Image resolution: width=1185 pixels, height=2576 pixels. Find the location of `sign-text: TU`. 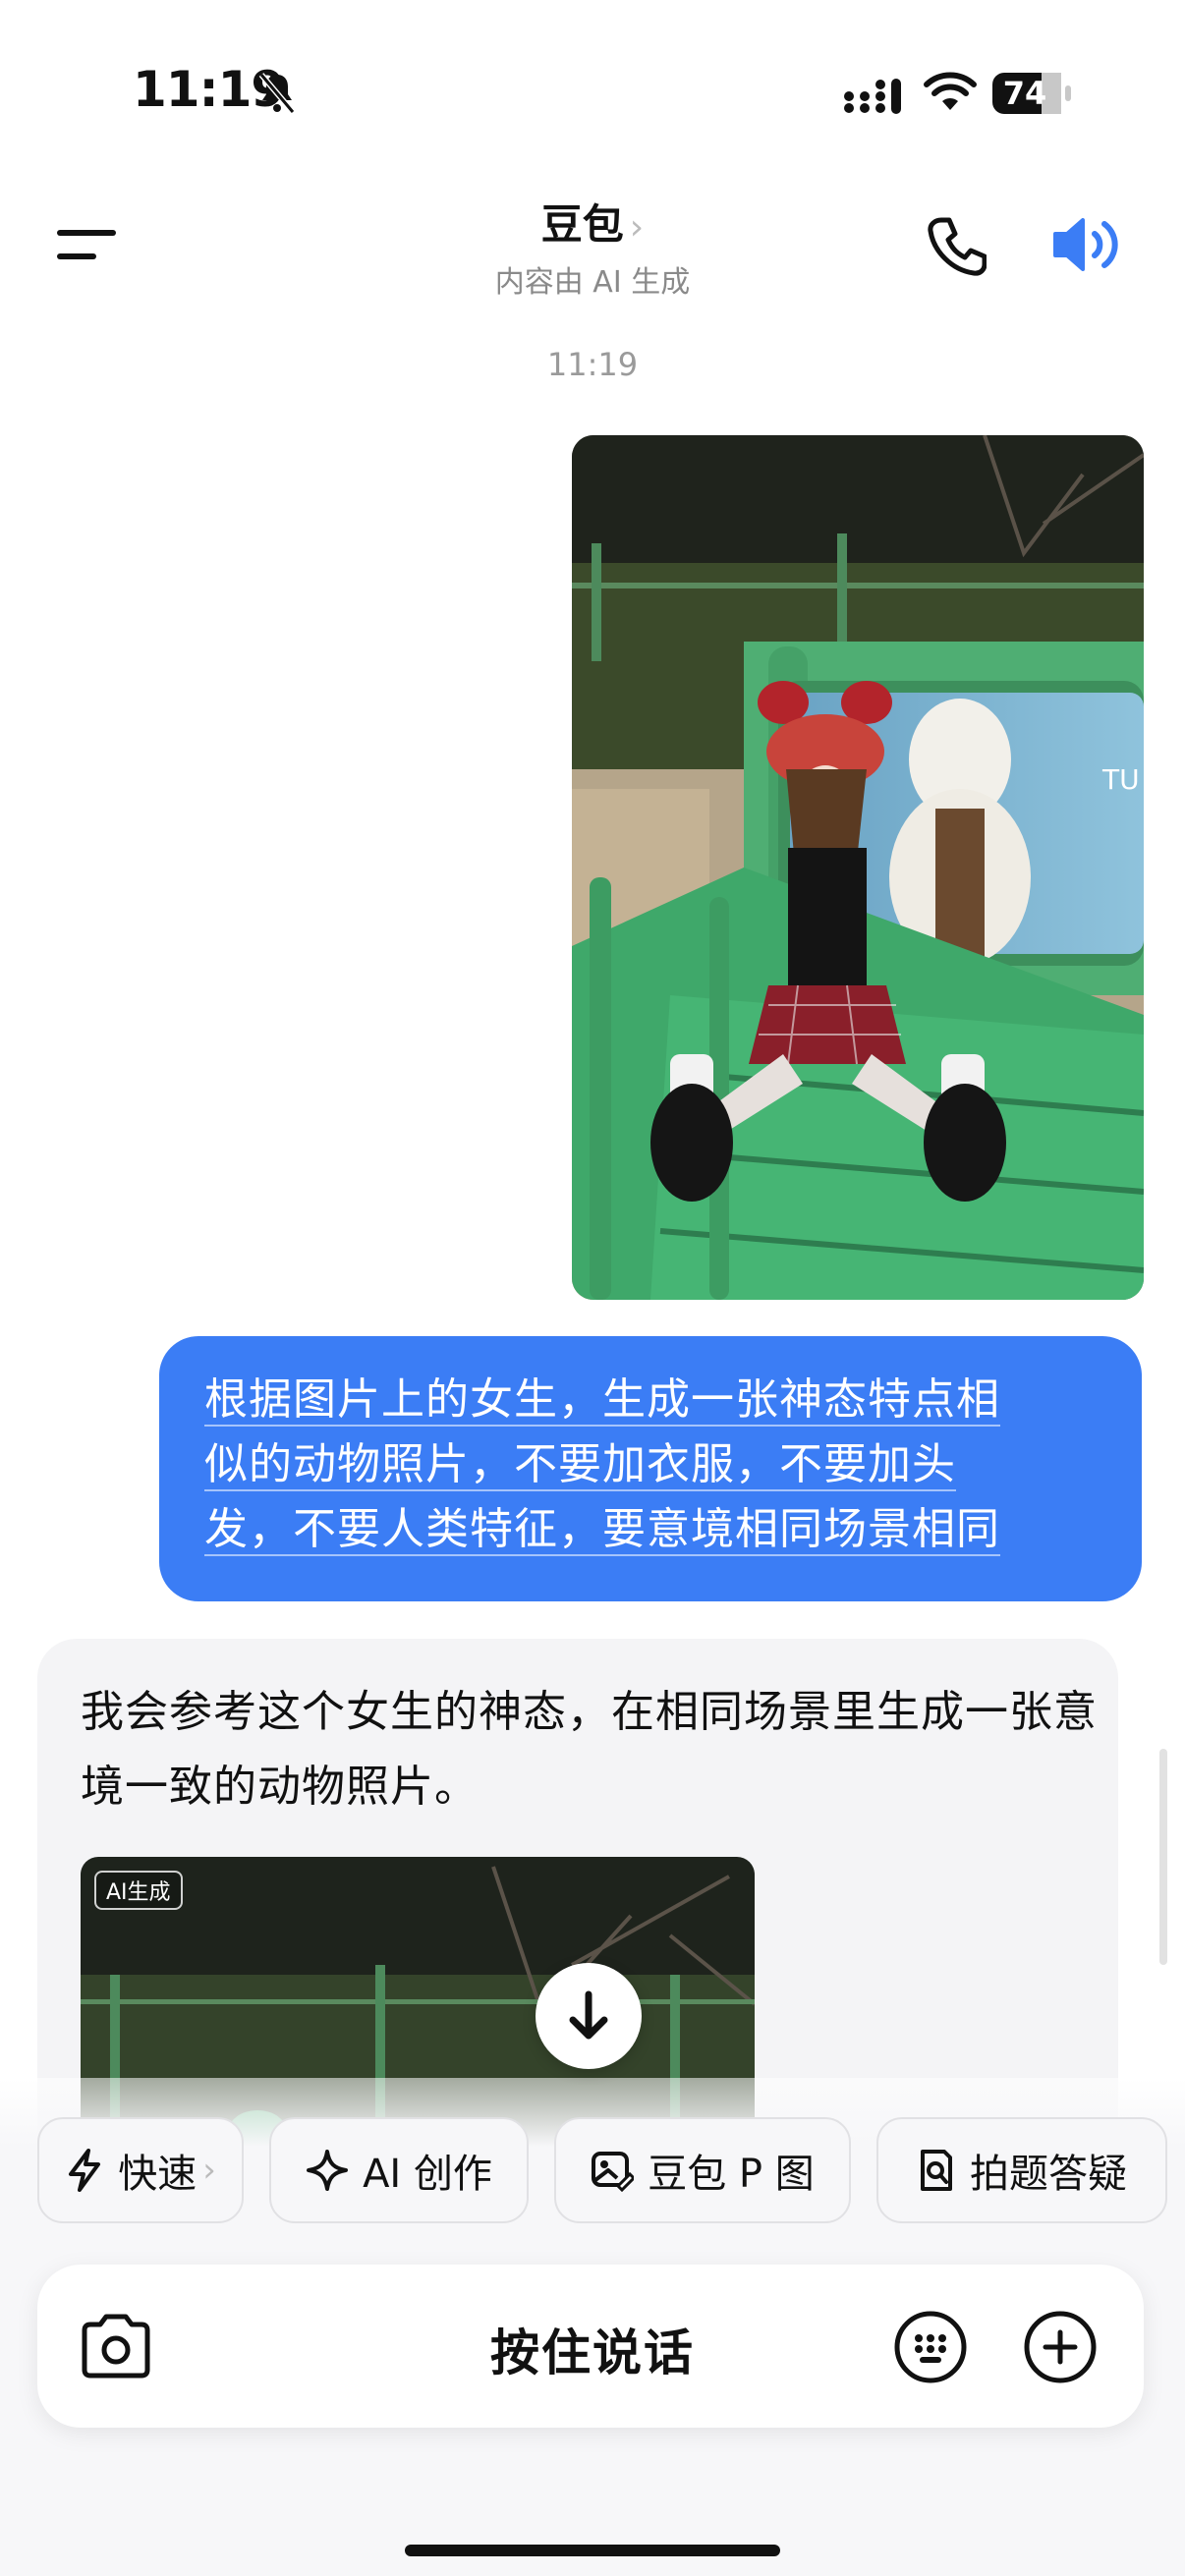

sign-text: TU is located at coordinates (1120, 779).